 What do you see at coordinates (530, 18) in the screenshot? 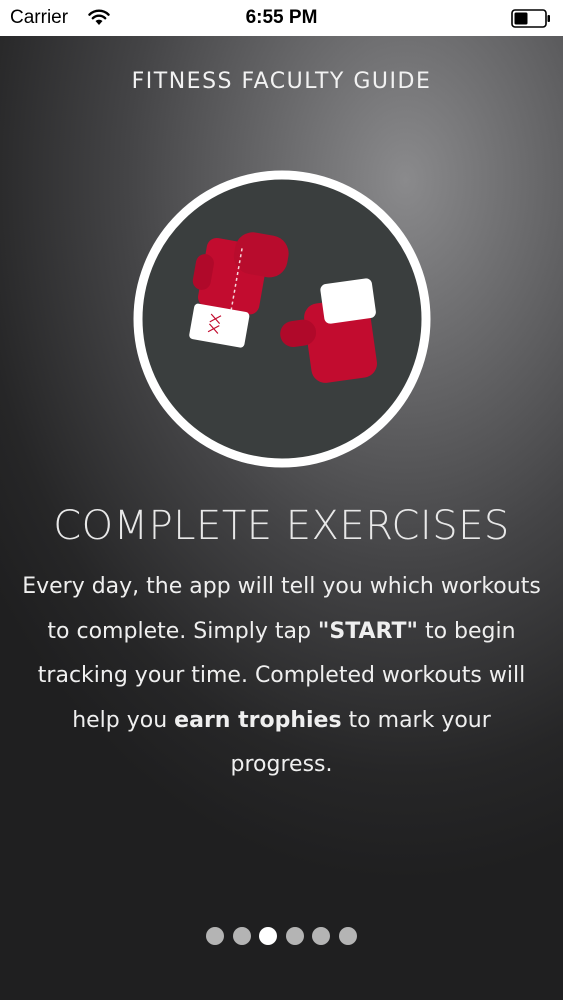
I see `battery-icon` at bounding box center [530, 18].